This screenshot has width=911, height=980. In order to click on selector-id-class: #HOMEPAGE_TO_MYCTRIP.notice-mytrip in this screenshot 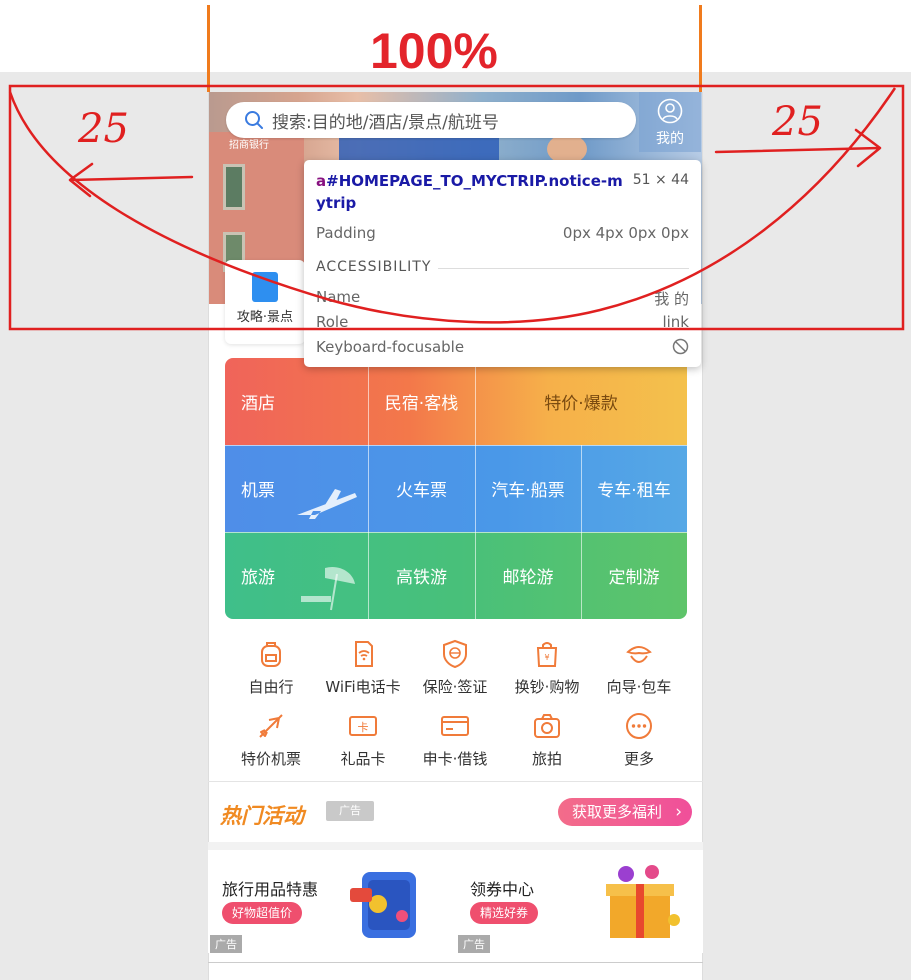, I will do `click(469, 192)`.